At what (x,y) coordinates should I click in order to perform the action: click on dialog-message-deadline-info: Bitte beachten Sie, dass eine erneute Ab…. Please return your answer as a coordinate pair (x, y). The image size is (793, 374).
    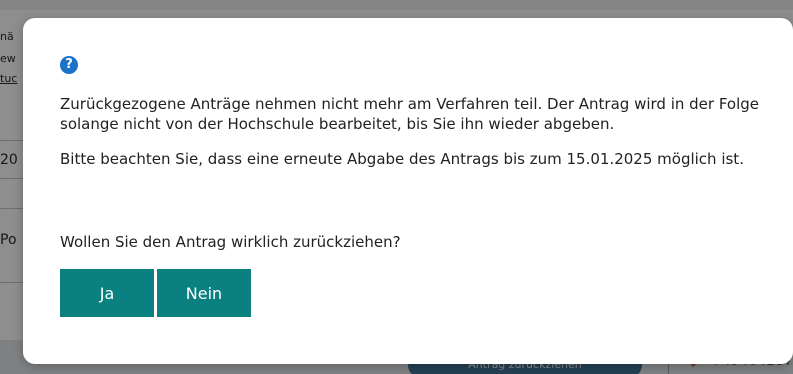
    Looking at the image, I should click on (402, 159).